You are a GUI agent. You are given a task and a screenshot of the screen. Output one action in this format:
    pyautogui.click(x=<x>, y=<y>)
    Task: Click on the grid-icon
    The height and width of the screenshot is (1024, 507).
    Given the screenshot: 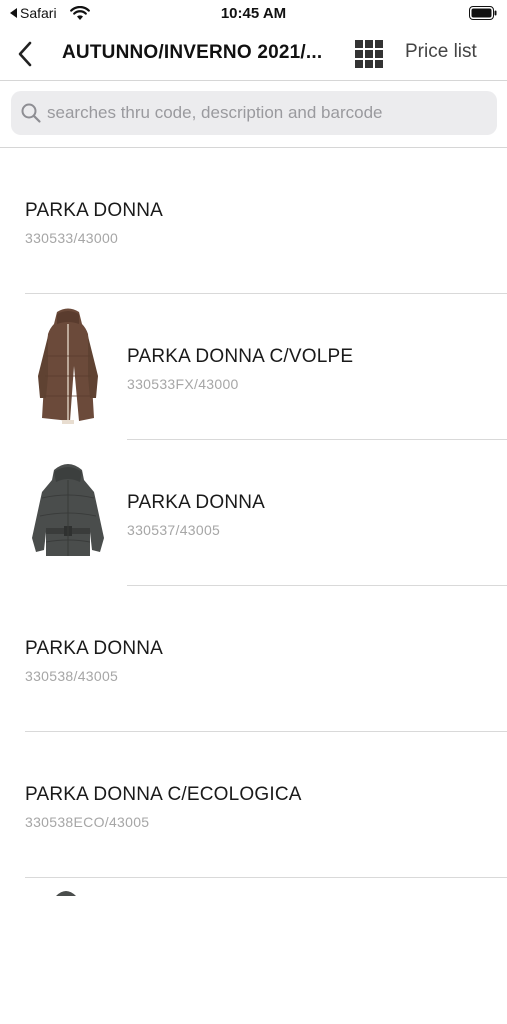 What is the action you would take?
    pyautogui.click(x=359, y=44)
    